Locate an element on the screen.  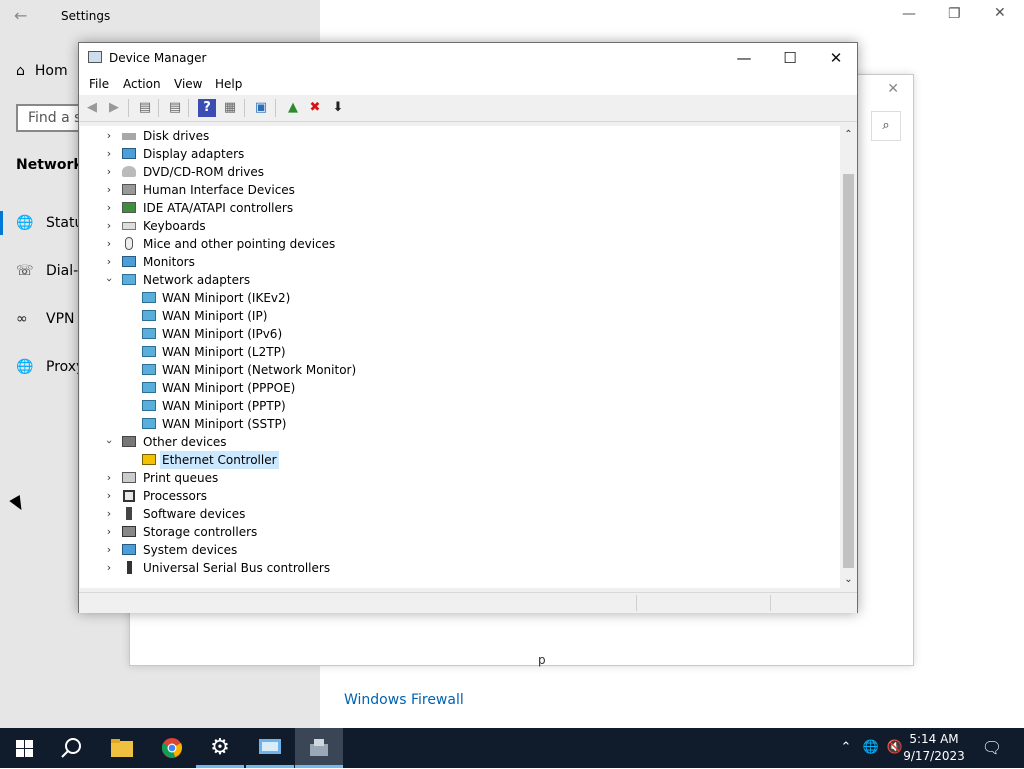
globe-icon: 🌐 is located at coordinates (25, 367).